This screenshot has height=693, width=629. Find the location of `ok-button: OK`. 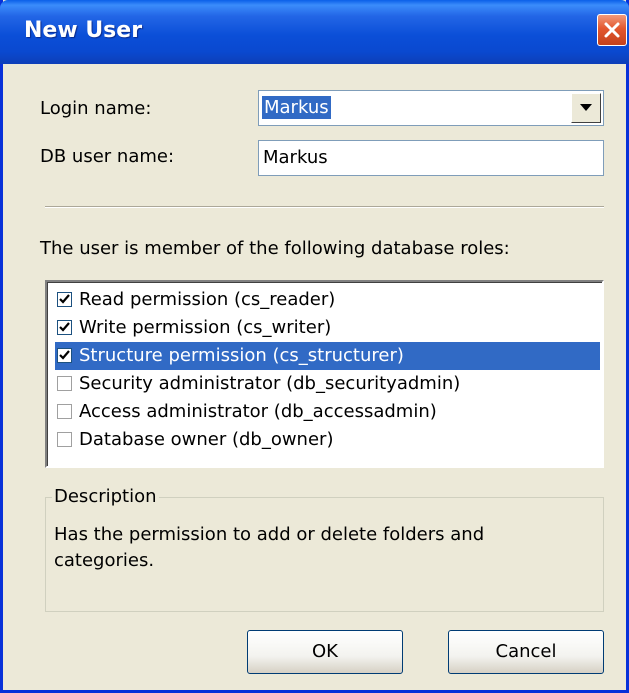

ok-button: OK is located at coordinates (325, 652).